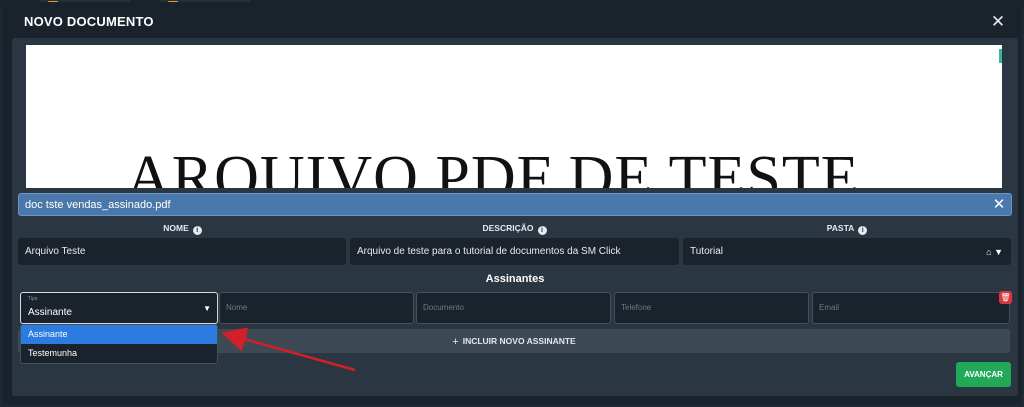 The height and width of the screenshot is (407, 1024). Describe the element at coordinates (988, 252) in the screenshot. I see `home-icon: ⌂` at that location.